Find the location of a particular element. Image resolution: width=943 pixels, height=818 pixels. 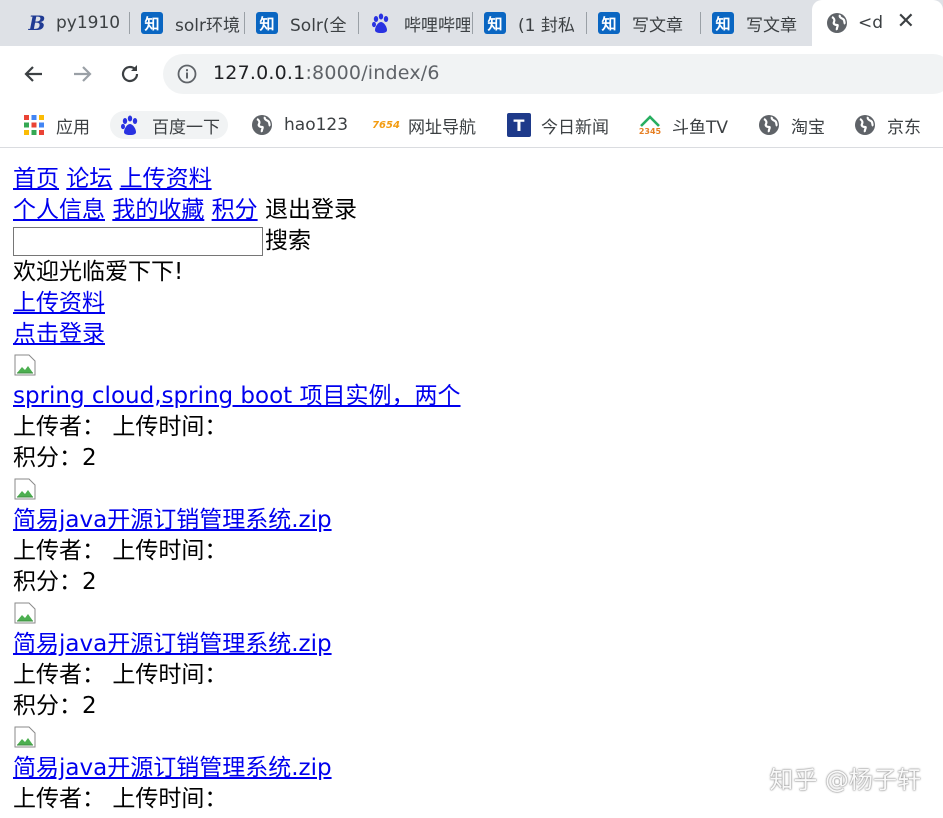

bookmark-label: hao123 is located at coordinates (316, 125).